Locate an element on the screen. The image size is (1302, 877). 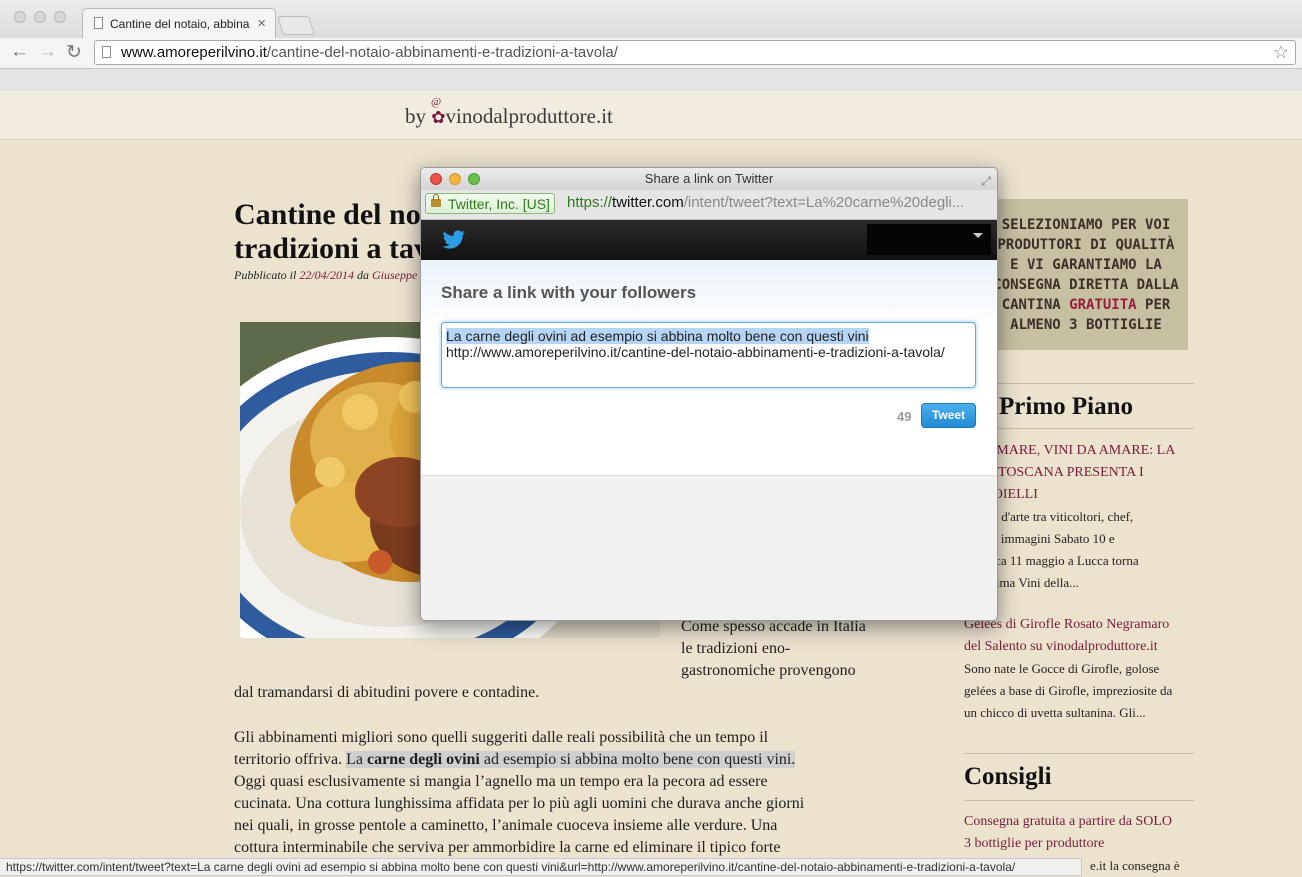
site-header: by ✿ @ vinodalproduttore.it is located at coordinates (651, 115).